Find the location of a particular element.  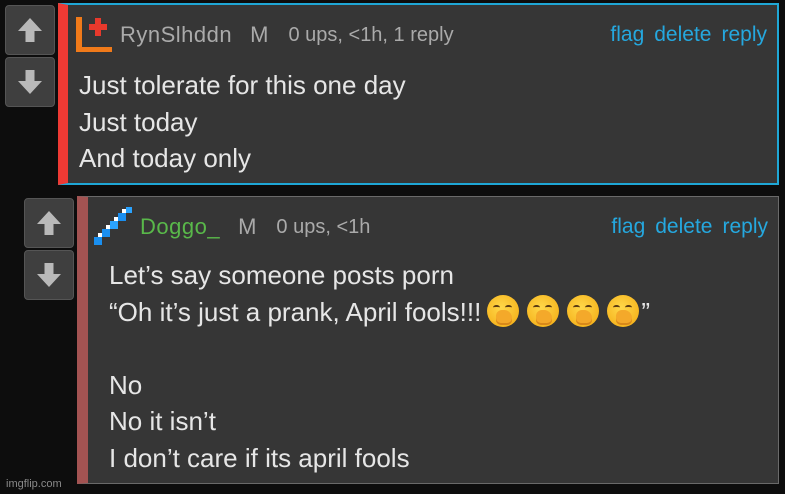

username: Doggo_ is located at coordinates (180, 227).